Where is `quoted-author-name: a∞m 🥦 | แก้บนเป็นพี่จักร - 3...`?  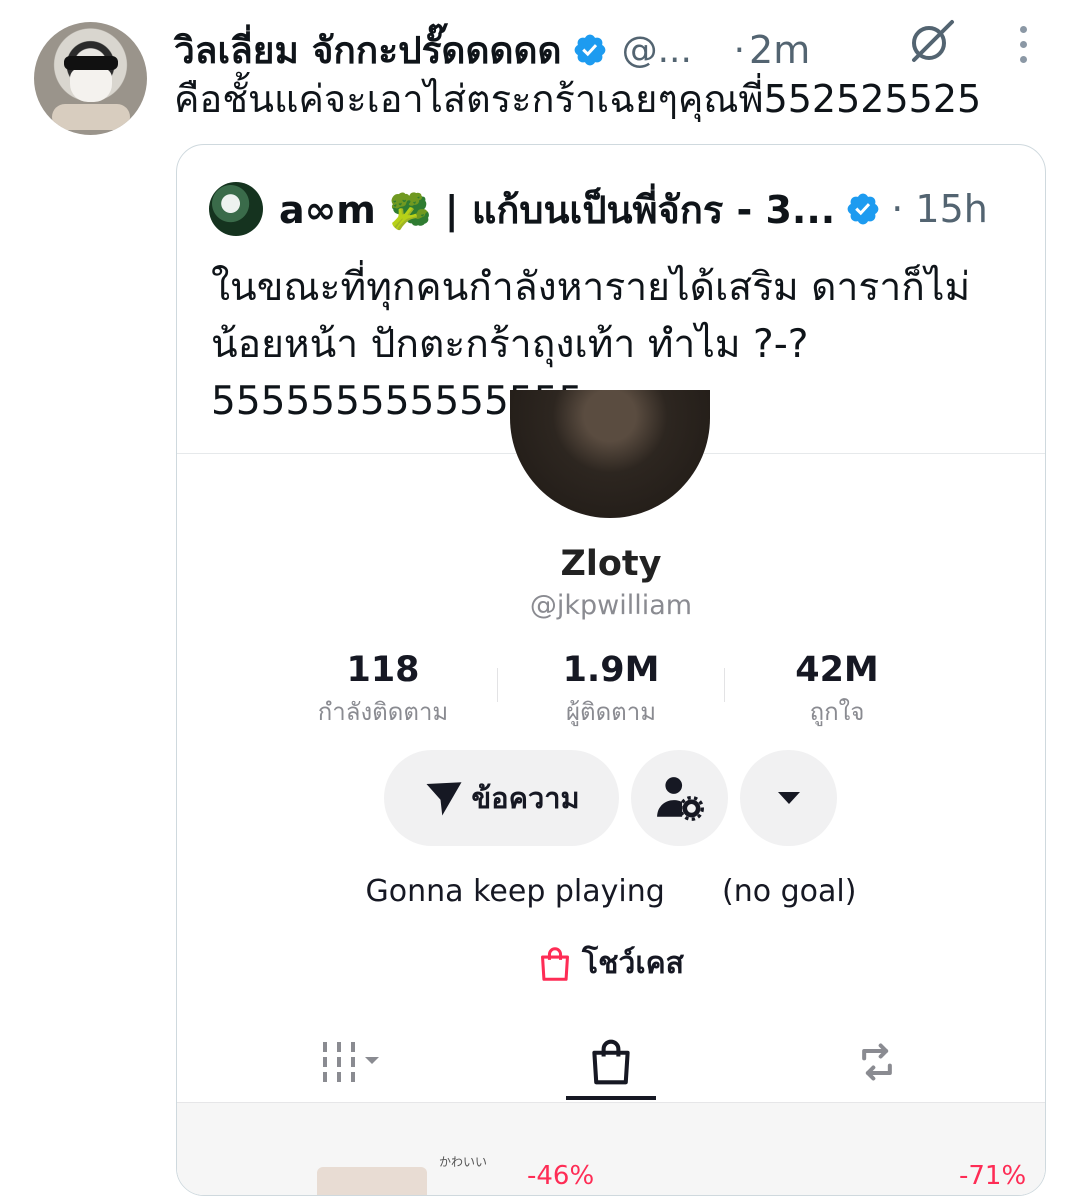
quoted-author-name: a∞m 🥦 | แก้บนเป็นพี่จักร - 3... is located at coordinates (557, 209).